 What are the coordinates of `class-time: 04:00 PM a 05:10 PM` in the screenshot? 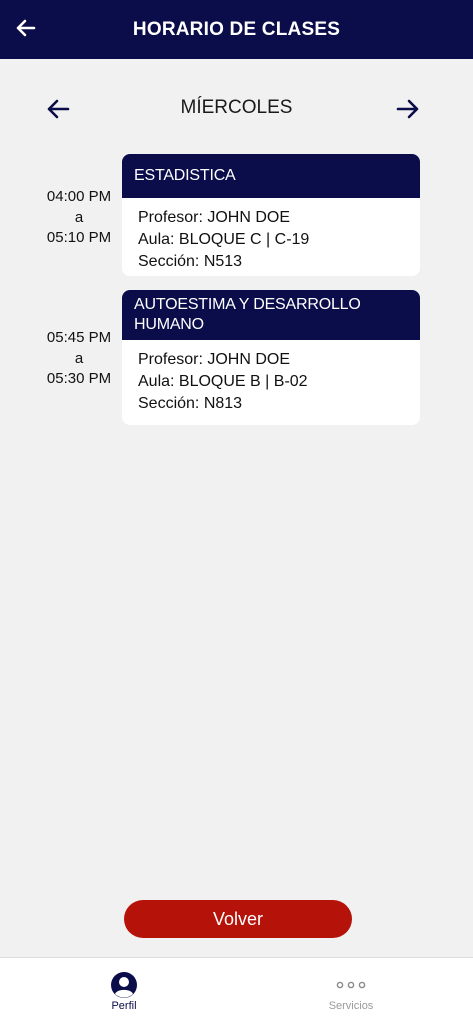 It's located at (79, 218).